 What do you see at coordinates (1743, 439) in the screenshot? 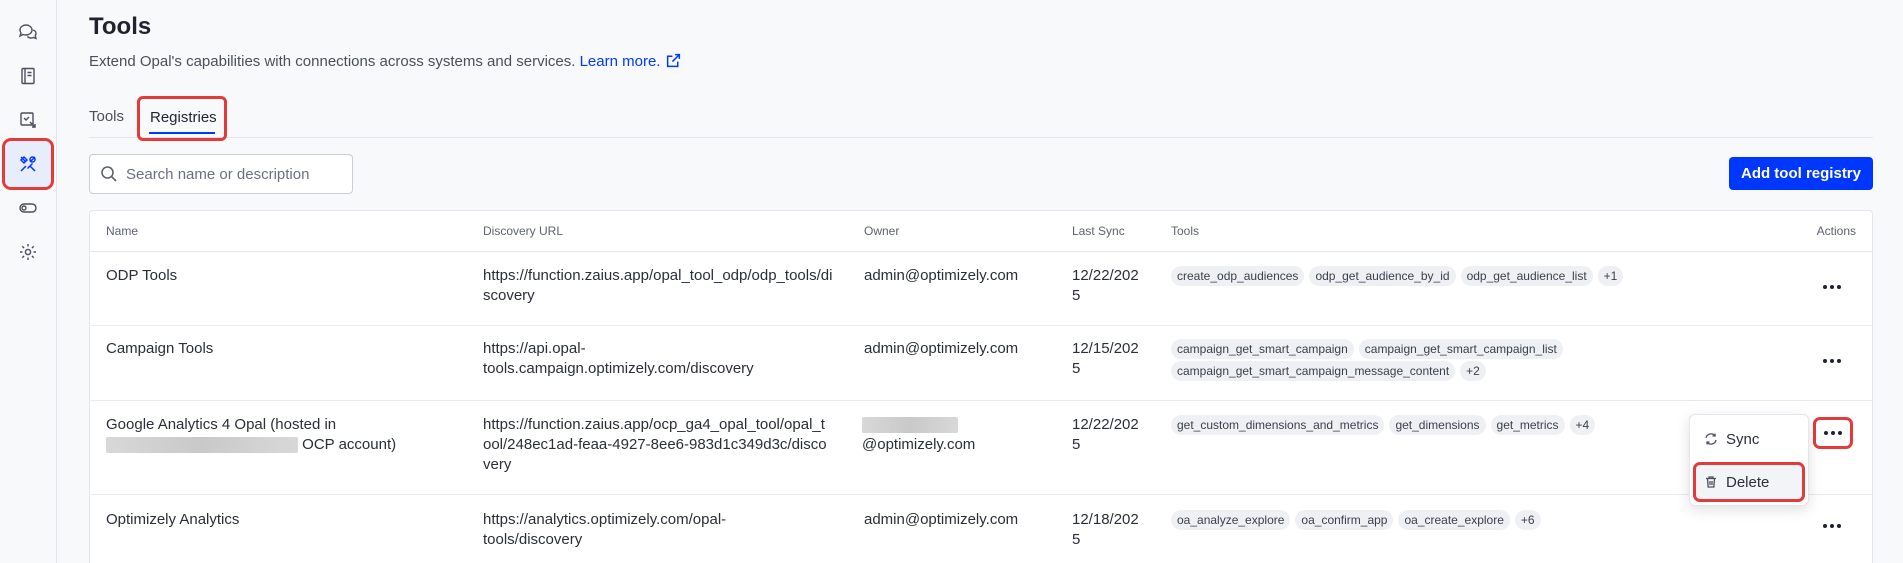
I see `sync-label: Sync` at bounding box center [1743, 439].